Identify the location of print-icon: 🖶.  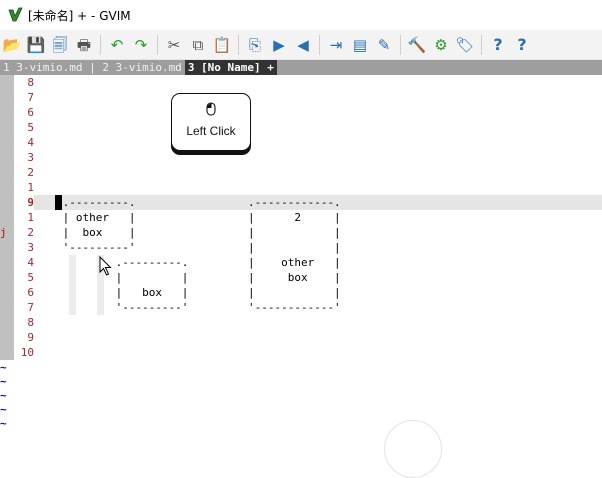
(84, 45).